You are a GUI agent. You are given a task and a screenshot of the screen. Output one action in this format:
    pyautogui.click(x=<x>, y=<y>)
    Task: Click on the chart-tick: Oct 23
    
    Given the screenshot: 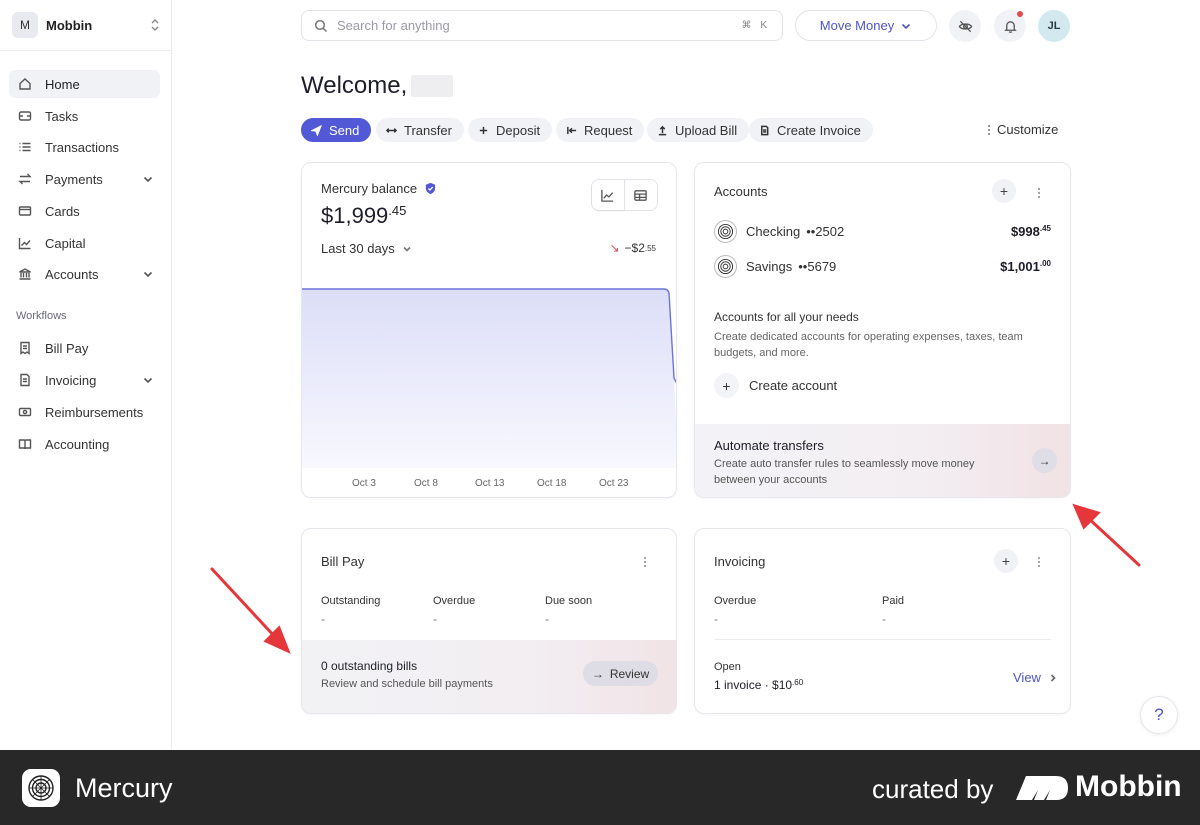 What is the action you would take?
    pyautogui.click(x=614, y=483)
    